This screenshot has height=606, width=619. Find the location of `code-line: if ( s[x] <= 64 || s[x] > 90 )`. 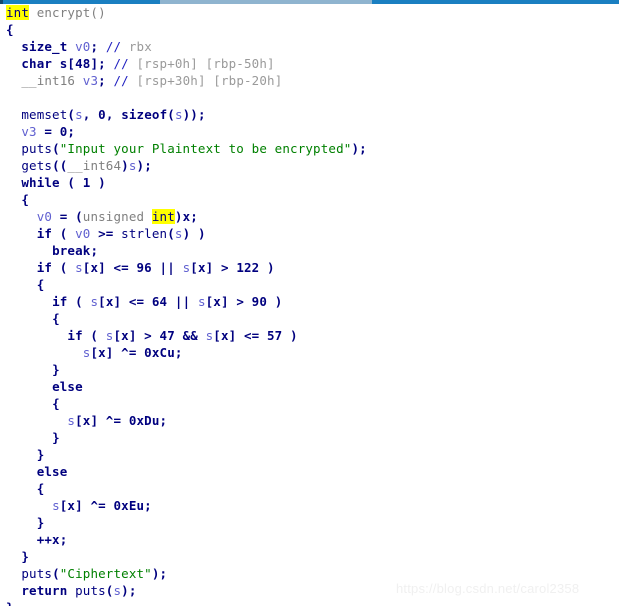

code-line: if ( s[x] <= 64 || s[x] > 90 ) is located at coordinates (309, 301).